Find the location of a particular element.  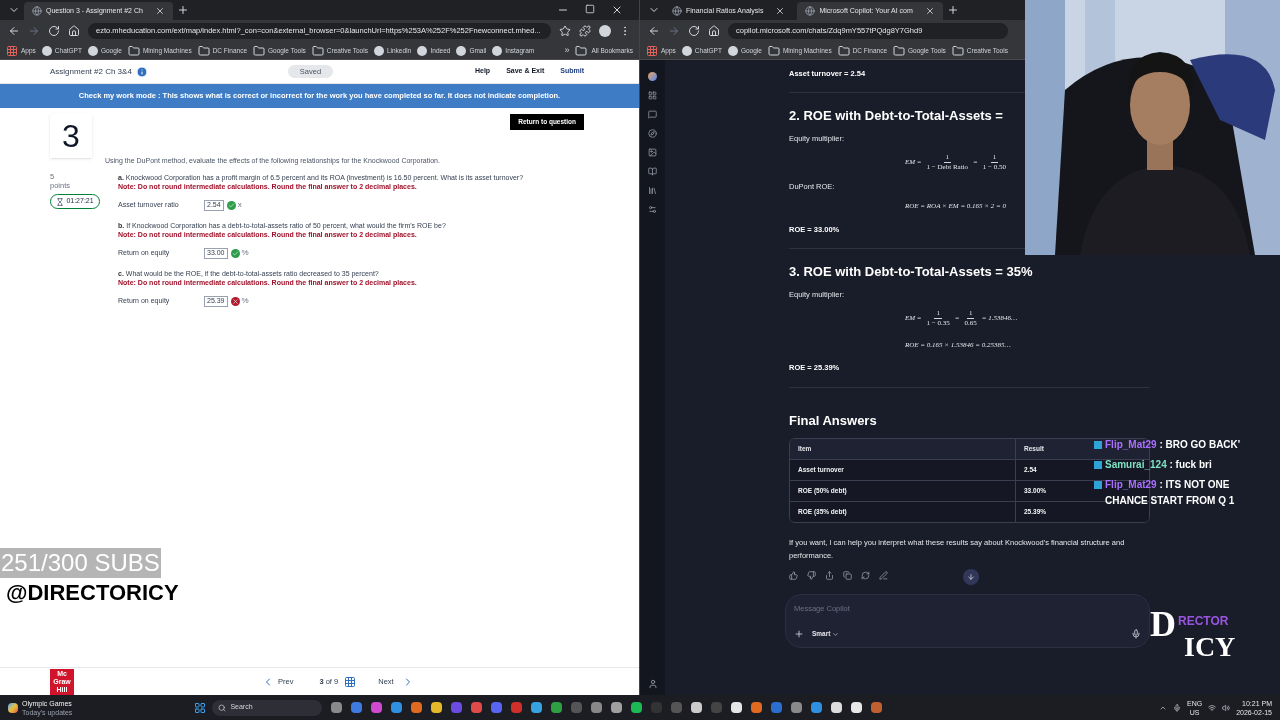

app-logo-icon is located at coordinates (652, 76).